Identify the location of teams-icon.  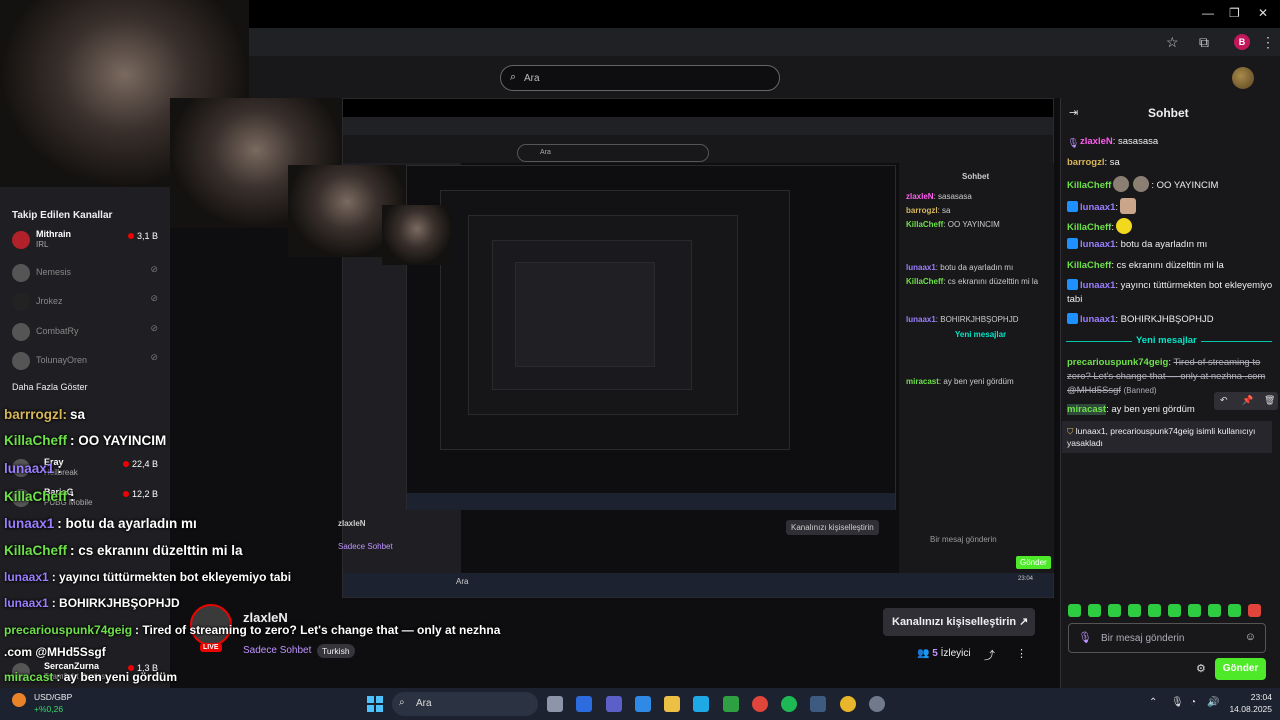
(614, 704).